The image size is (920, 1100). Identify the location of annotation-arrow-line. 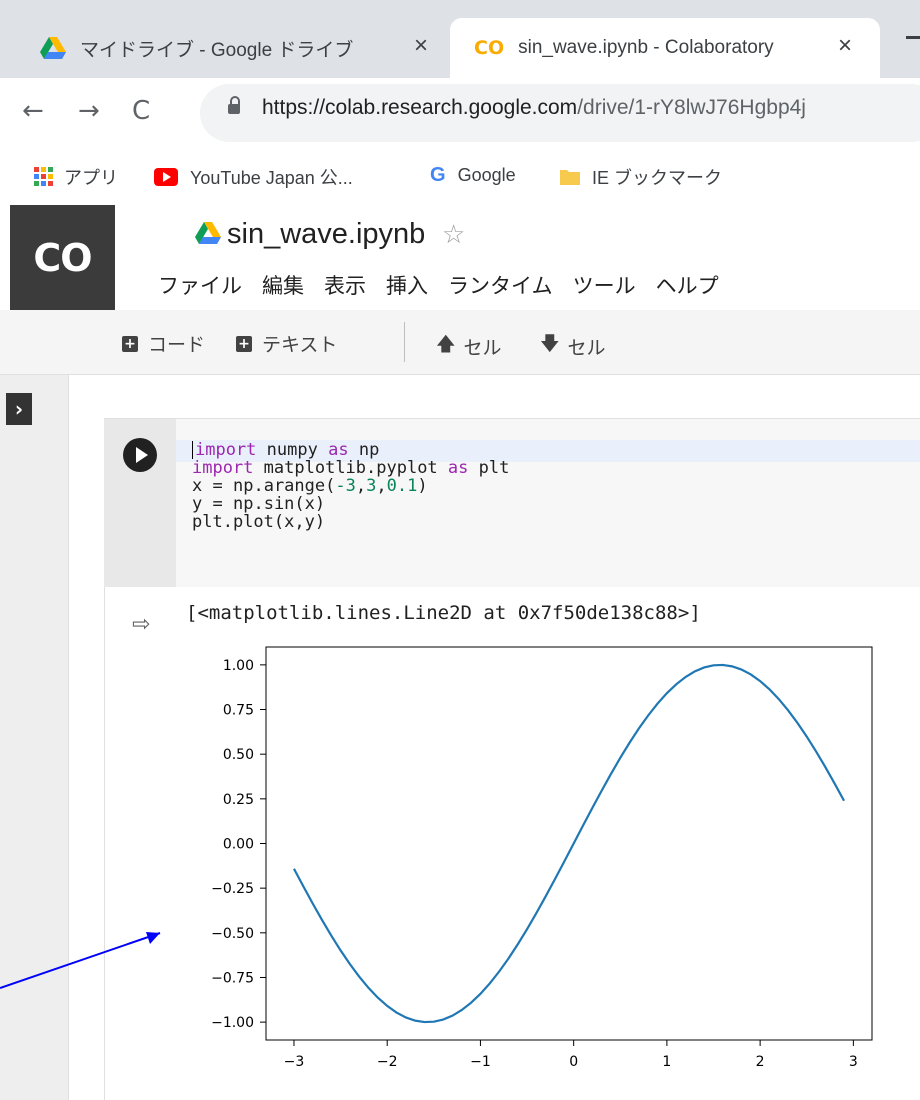
(80, 960).